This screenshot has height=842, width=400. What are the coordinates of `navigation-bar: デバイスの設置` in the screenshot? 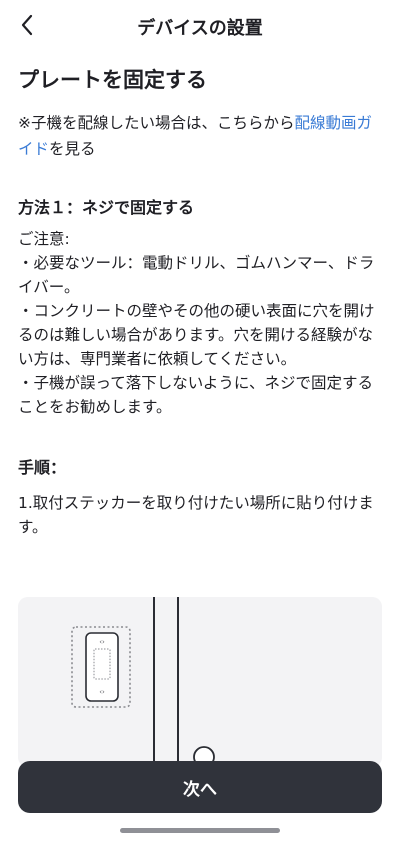 It's located at (200, 26).